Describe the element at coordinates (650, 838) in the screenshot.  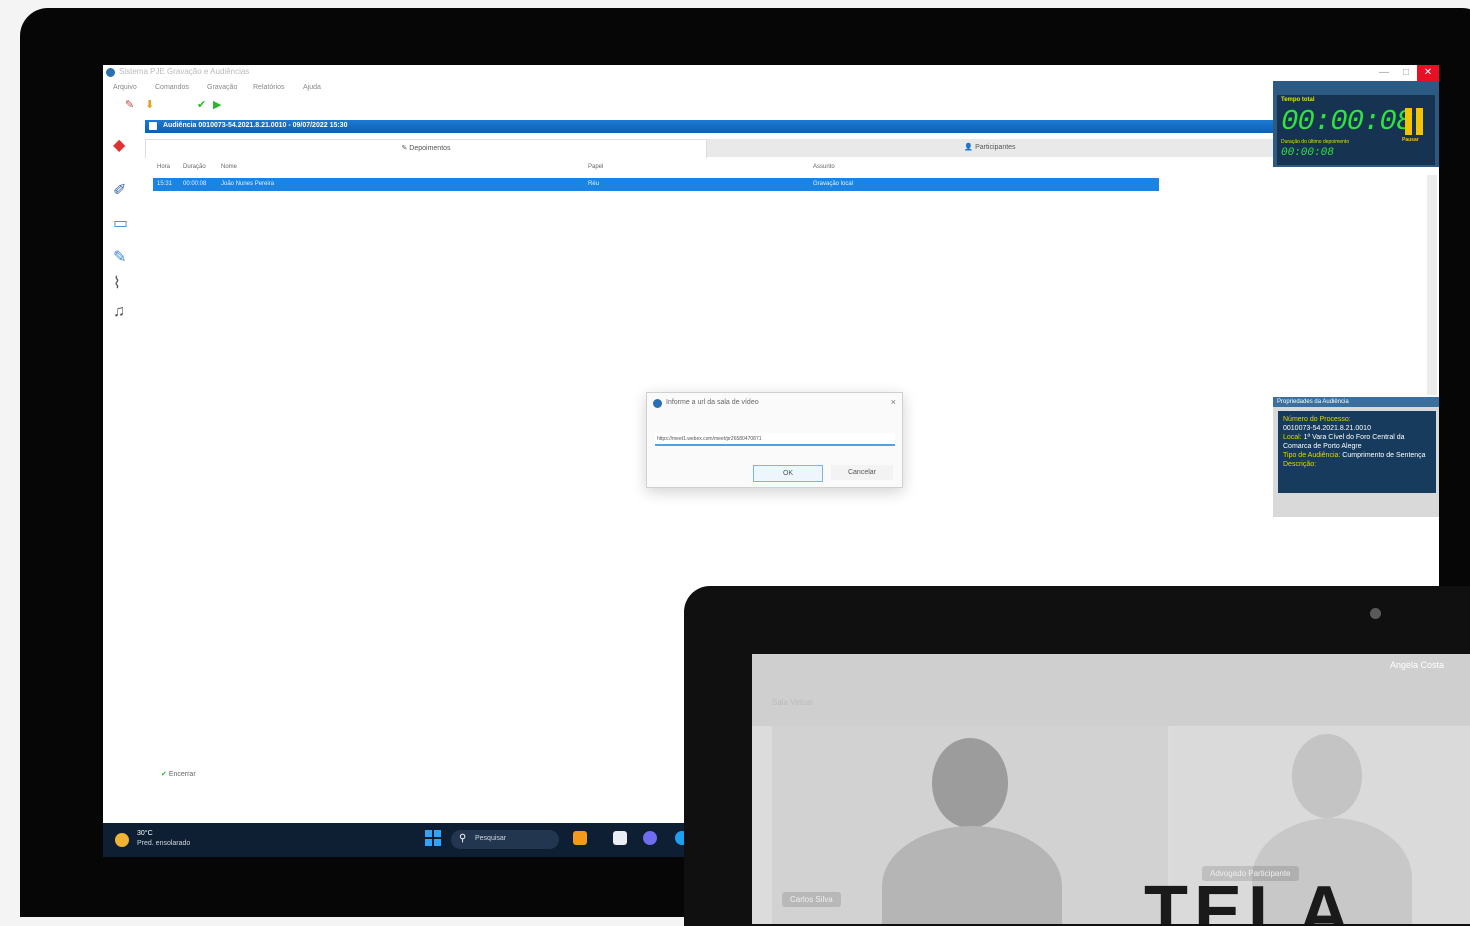
I see `chat-icon` at that location.